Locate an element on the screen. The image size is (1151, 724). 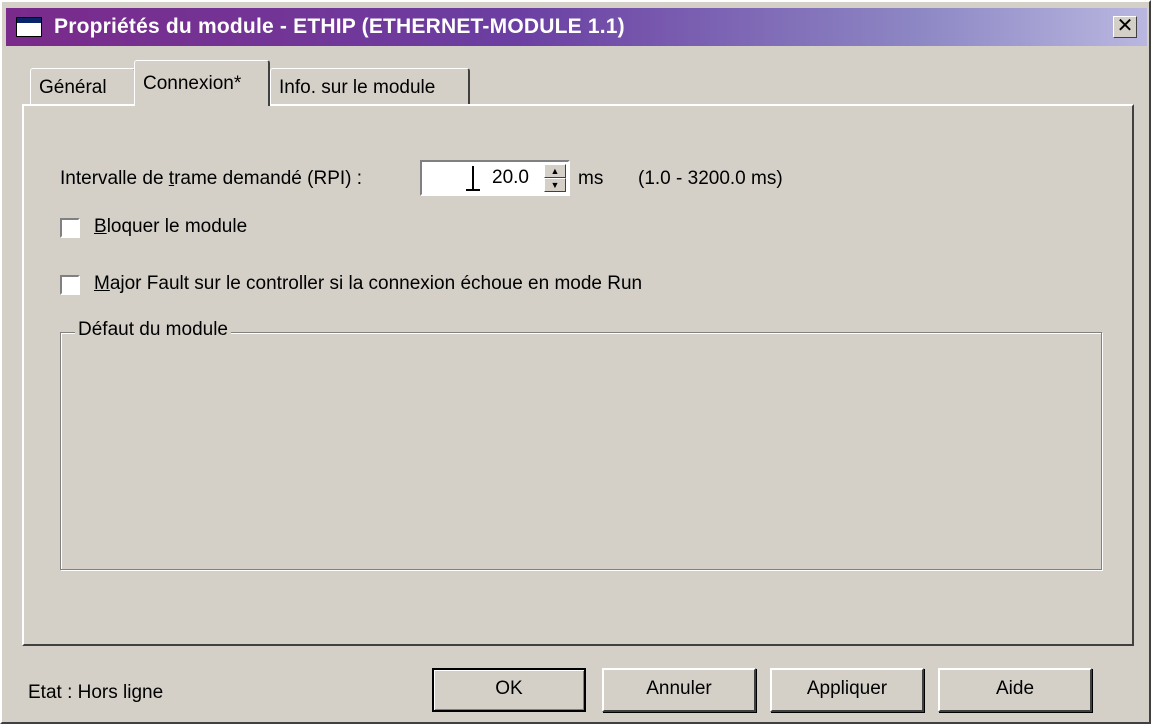
rpi-unit: ms is located at coordinates (591, 178).